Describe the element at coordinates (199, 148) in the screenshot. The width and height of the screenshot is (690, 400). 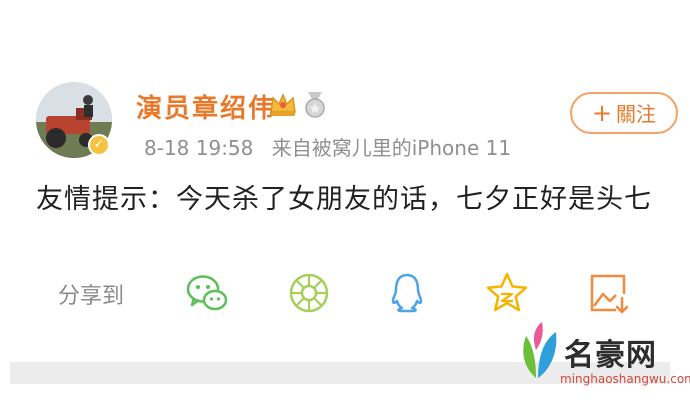
I see `post-time: 8-18 19:58` at that location.